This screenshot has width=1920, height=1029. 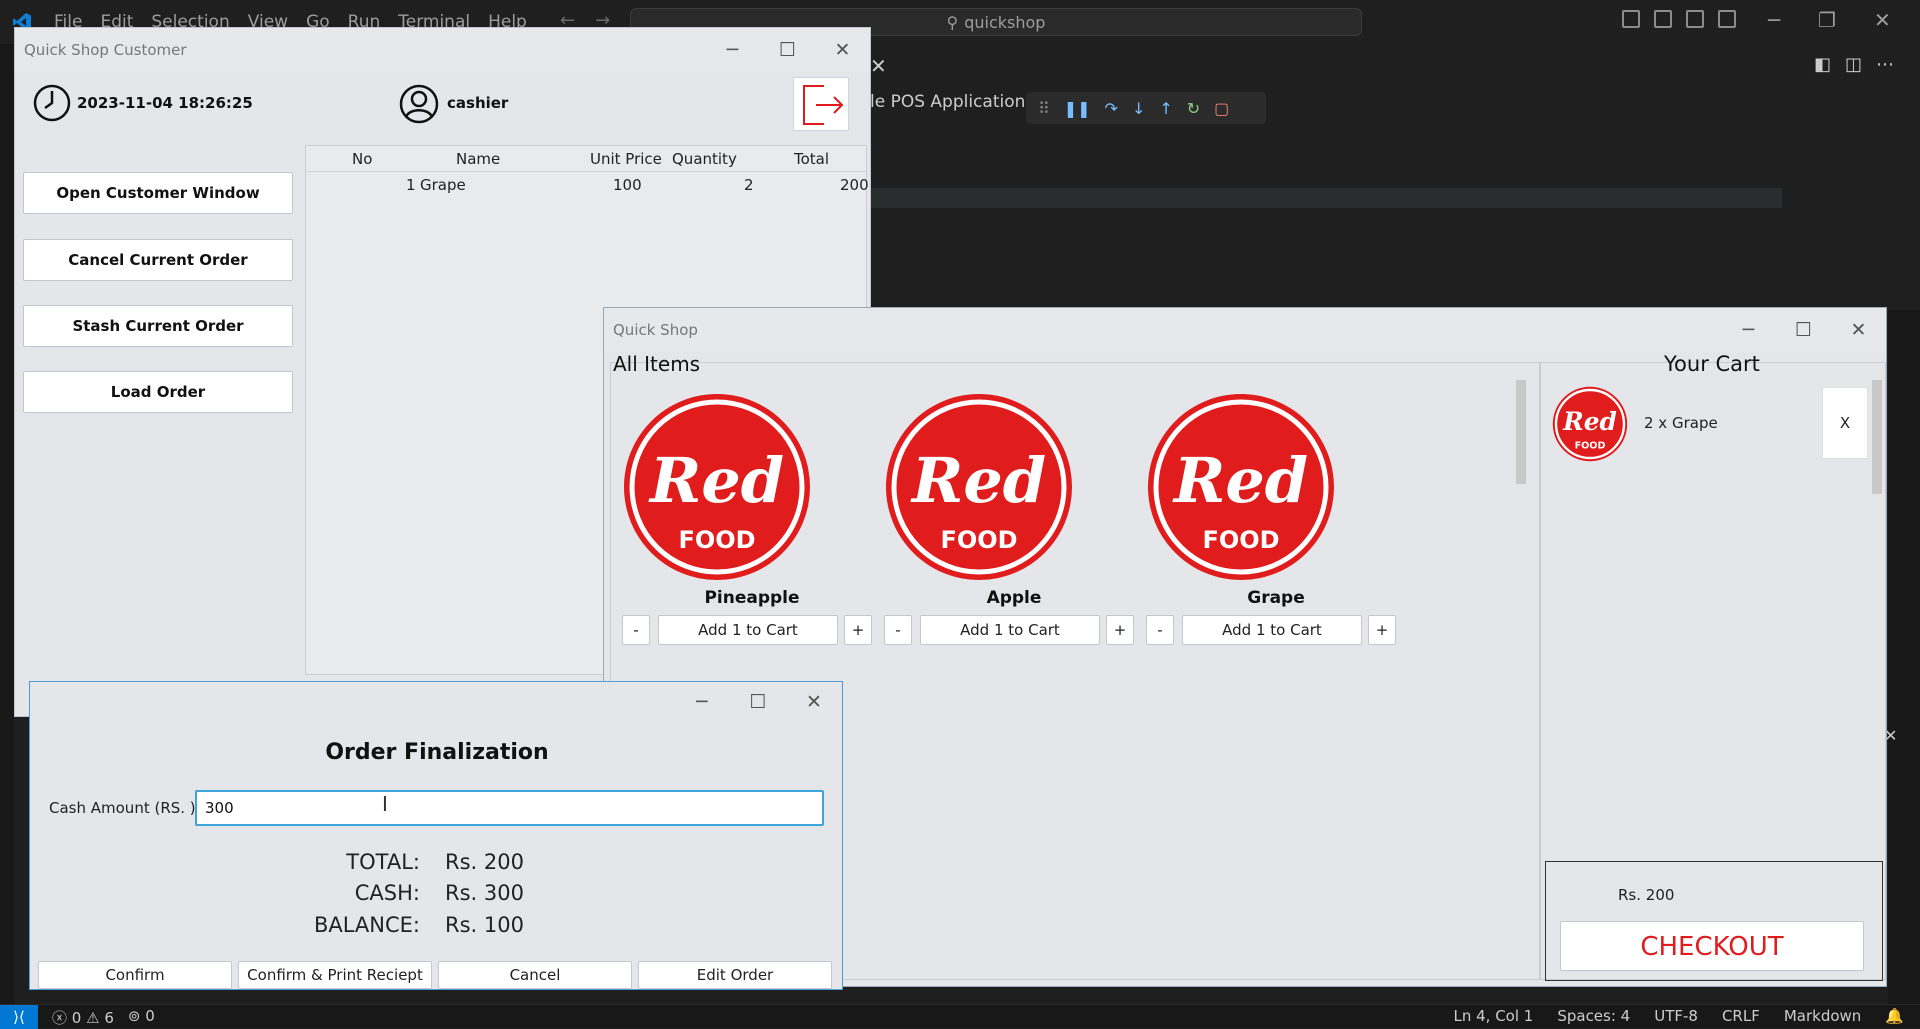 I want to click on bell-icon: 🔔, so click(x=1894, y=1016).